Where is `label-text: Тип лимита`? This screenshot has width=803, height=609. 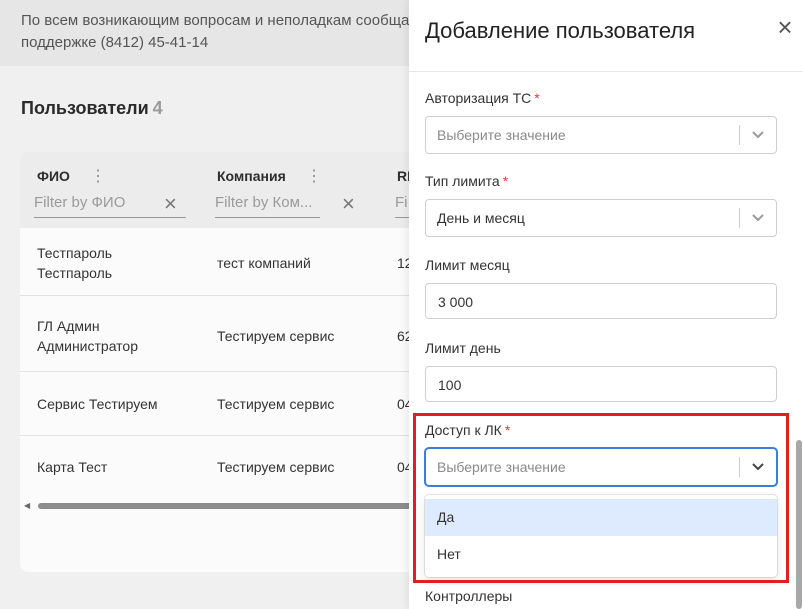 label-text: Тип лимита is located at coordinates (462, 181).